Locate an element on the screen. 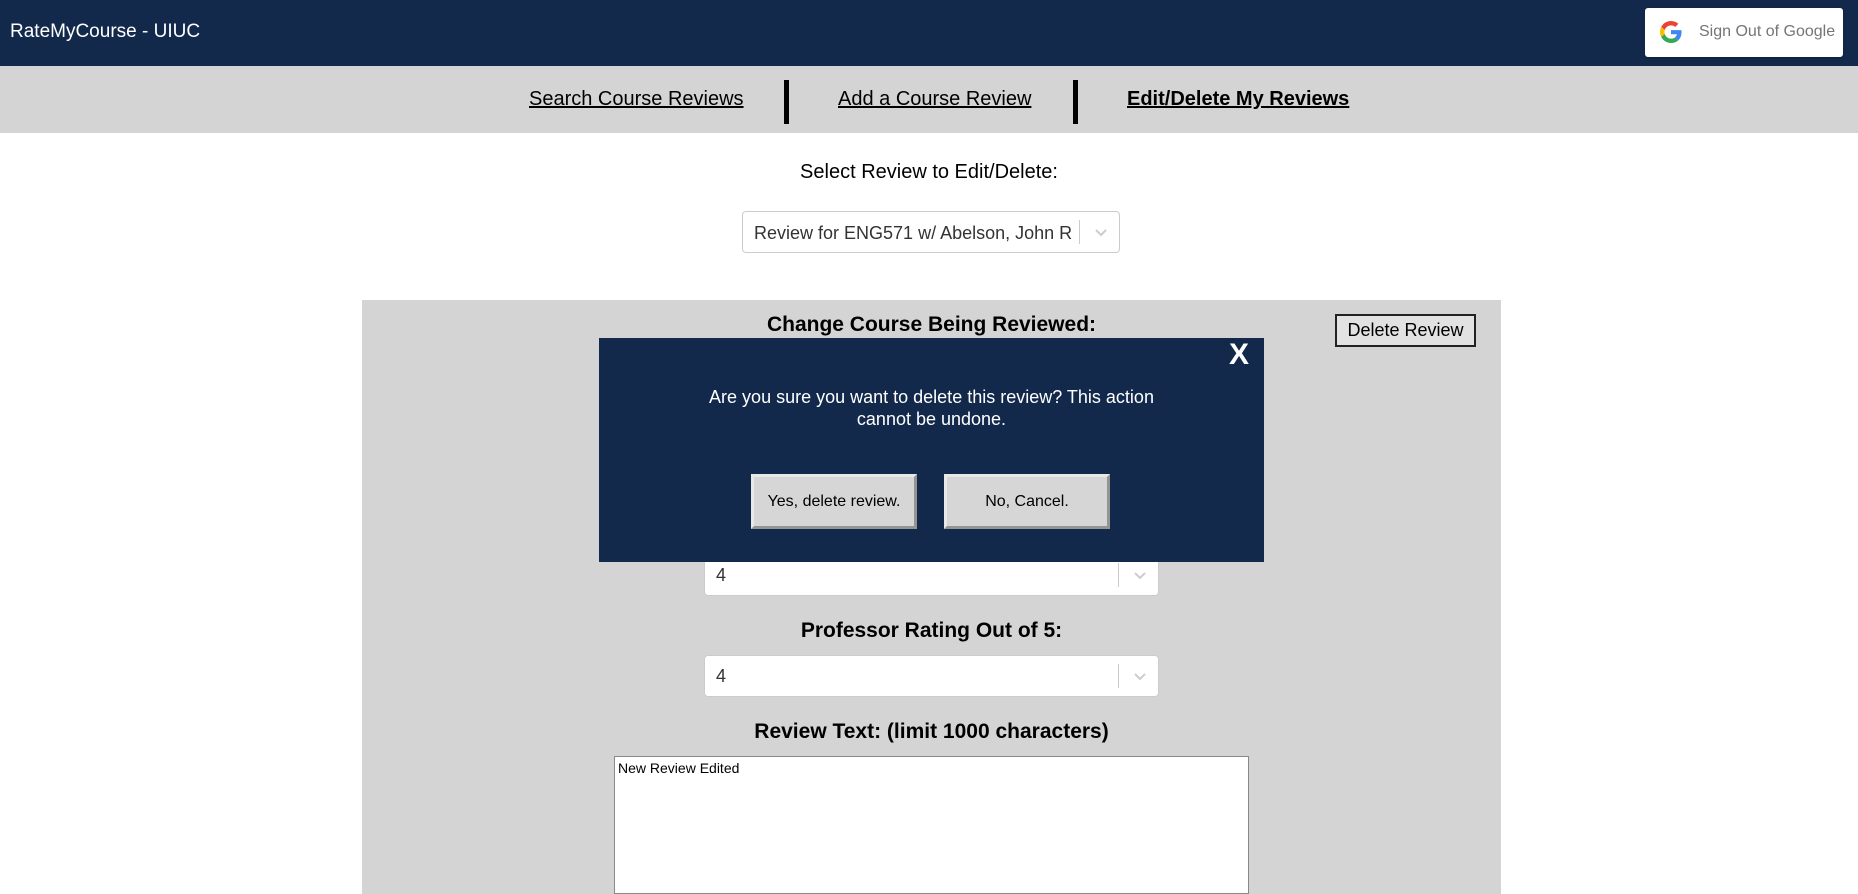 Image resolution: width=1858 pixels, height=894 pixels. review-text-area: New Review Edited is located at coordinates (931, 825).